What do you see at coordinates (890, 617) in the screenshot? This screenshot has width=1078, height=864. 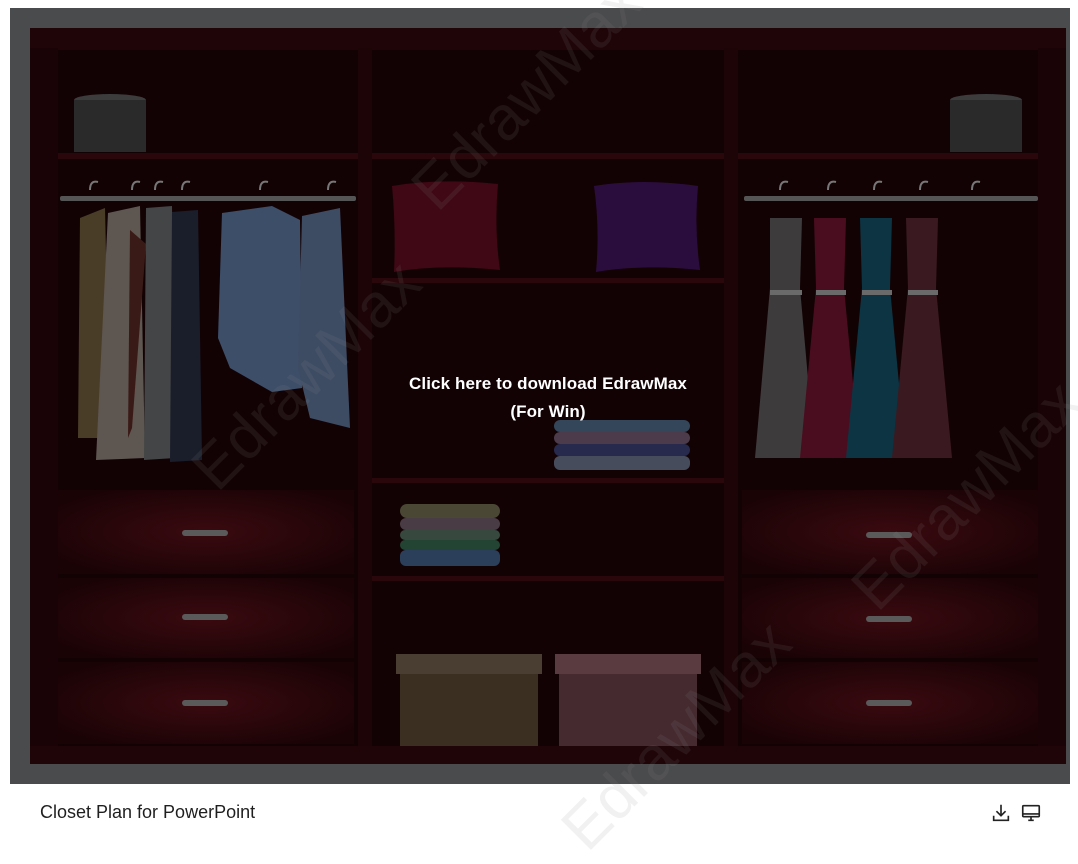 I see `drawers-right` at bounding box center [890, 617].